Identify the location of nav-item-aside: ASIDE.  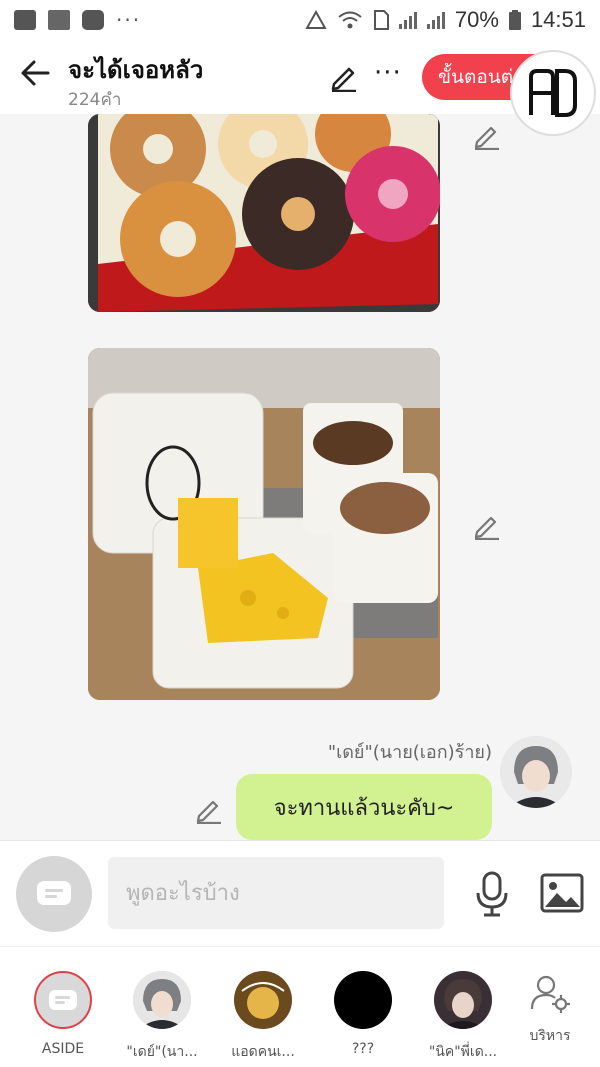
(63, 1007).